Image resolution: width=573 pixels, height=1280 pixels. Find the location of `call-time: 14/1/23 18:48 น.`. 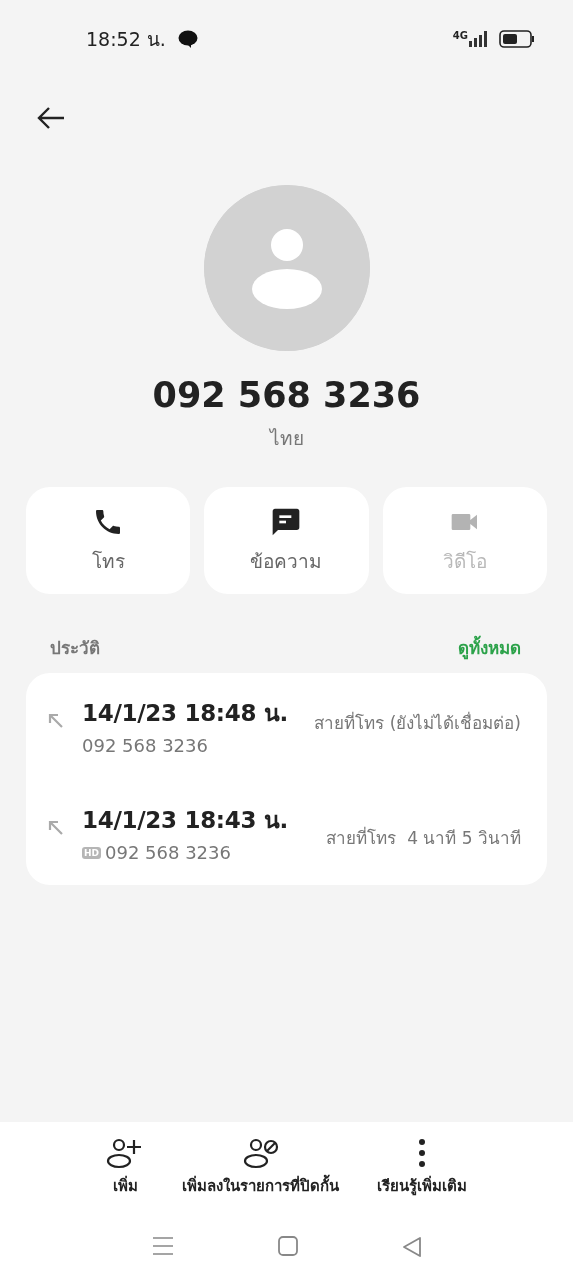

call-time: 14/1/23 18:48 น. is located at coordinates (185, 713).